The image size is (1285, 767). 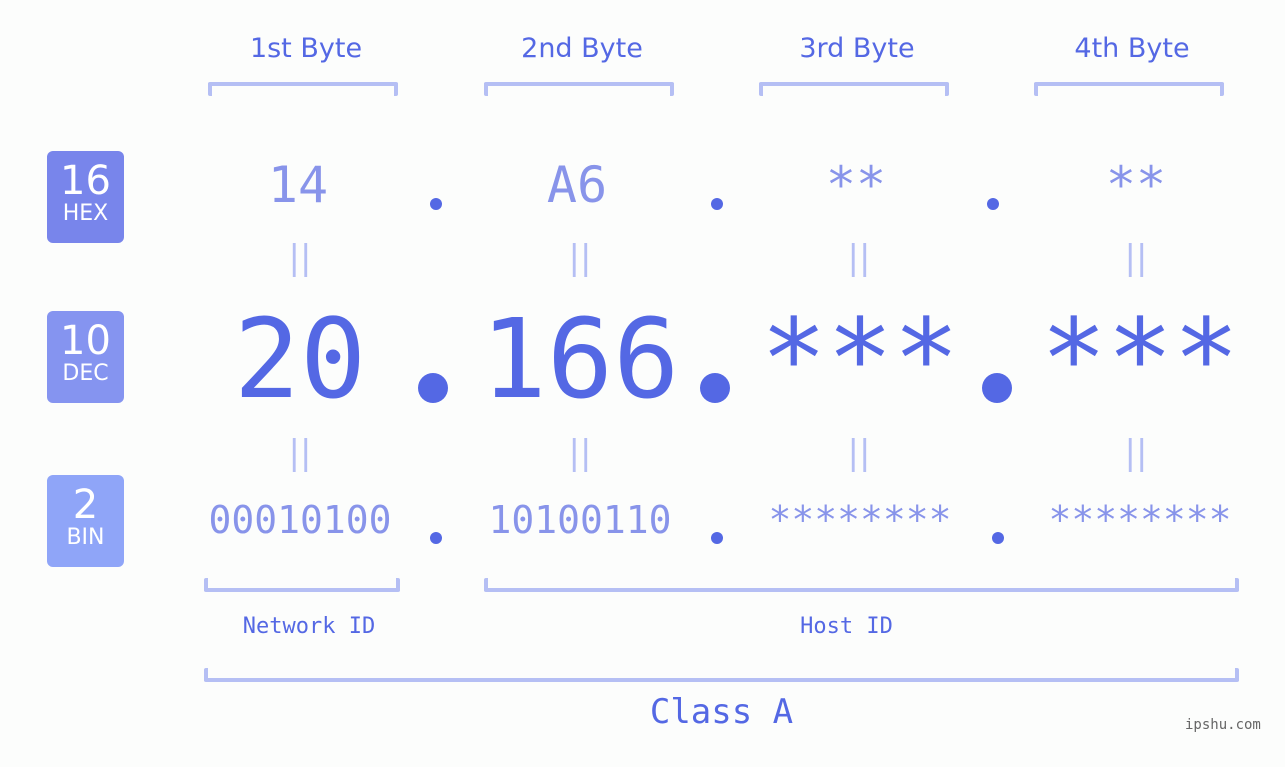 What do you see at coordinates (85, 341) in the screenshot?
I see `dec-base: 10` at bounding box center [85, 341].